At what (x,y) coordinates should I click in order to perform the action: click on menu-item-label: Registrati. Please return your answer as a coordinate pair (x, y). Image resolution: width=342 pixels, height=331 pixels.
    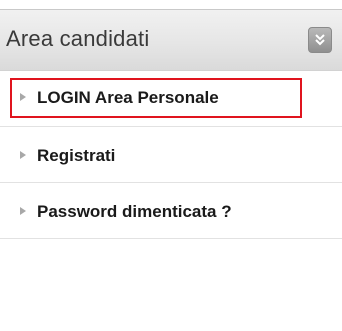
    Looking at the image, I should click on (76, 155).